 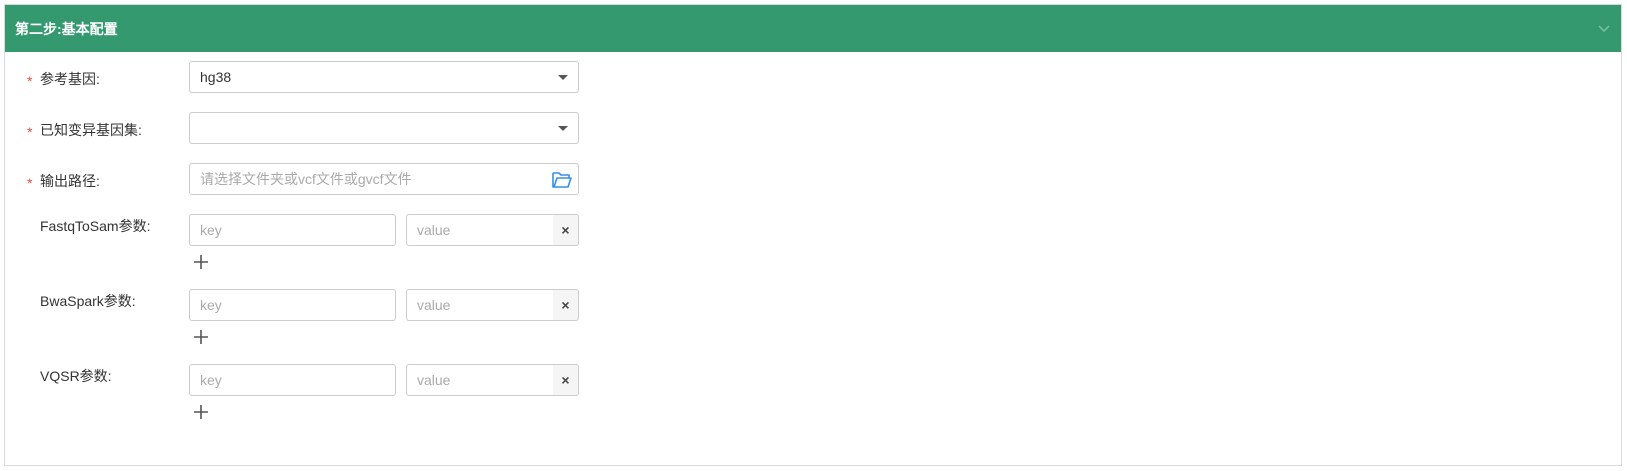 I want to click on fastqtosam-label: FastqToSam参数:, so click(x=95, y=226).